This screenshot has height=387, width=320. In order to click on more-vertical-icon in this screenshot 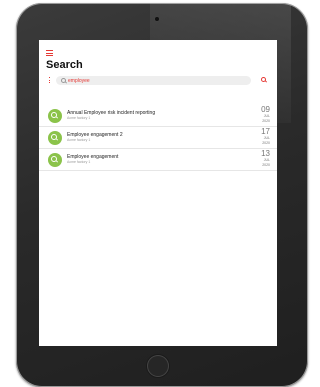, I will do `click(49, 80)`.